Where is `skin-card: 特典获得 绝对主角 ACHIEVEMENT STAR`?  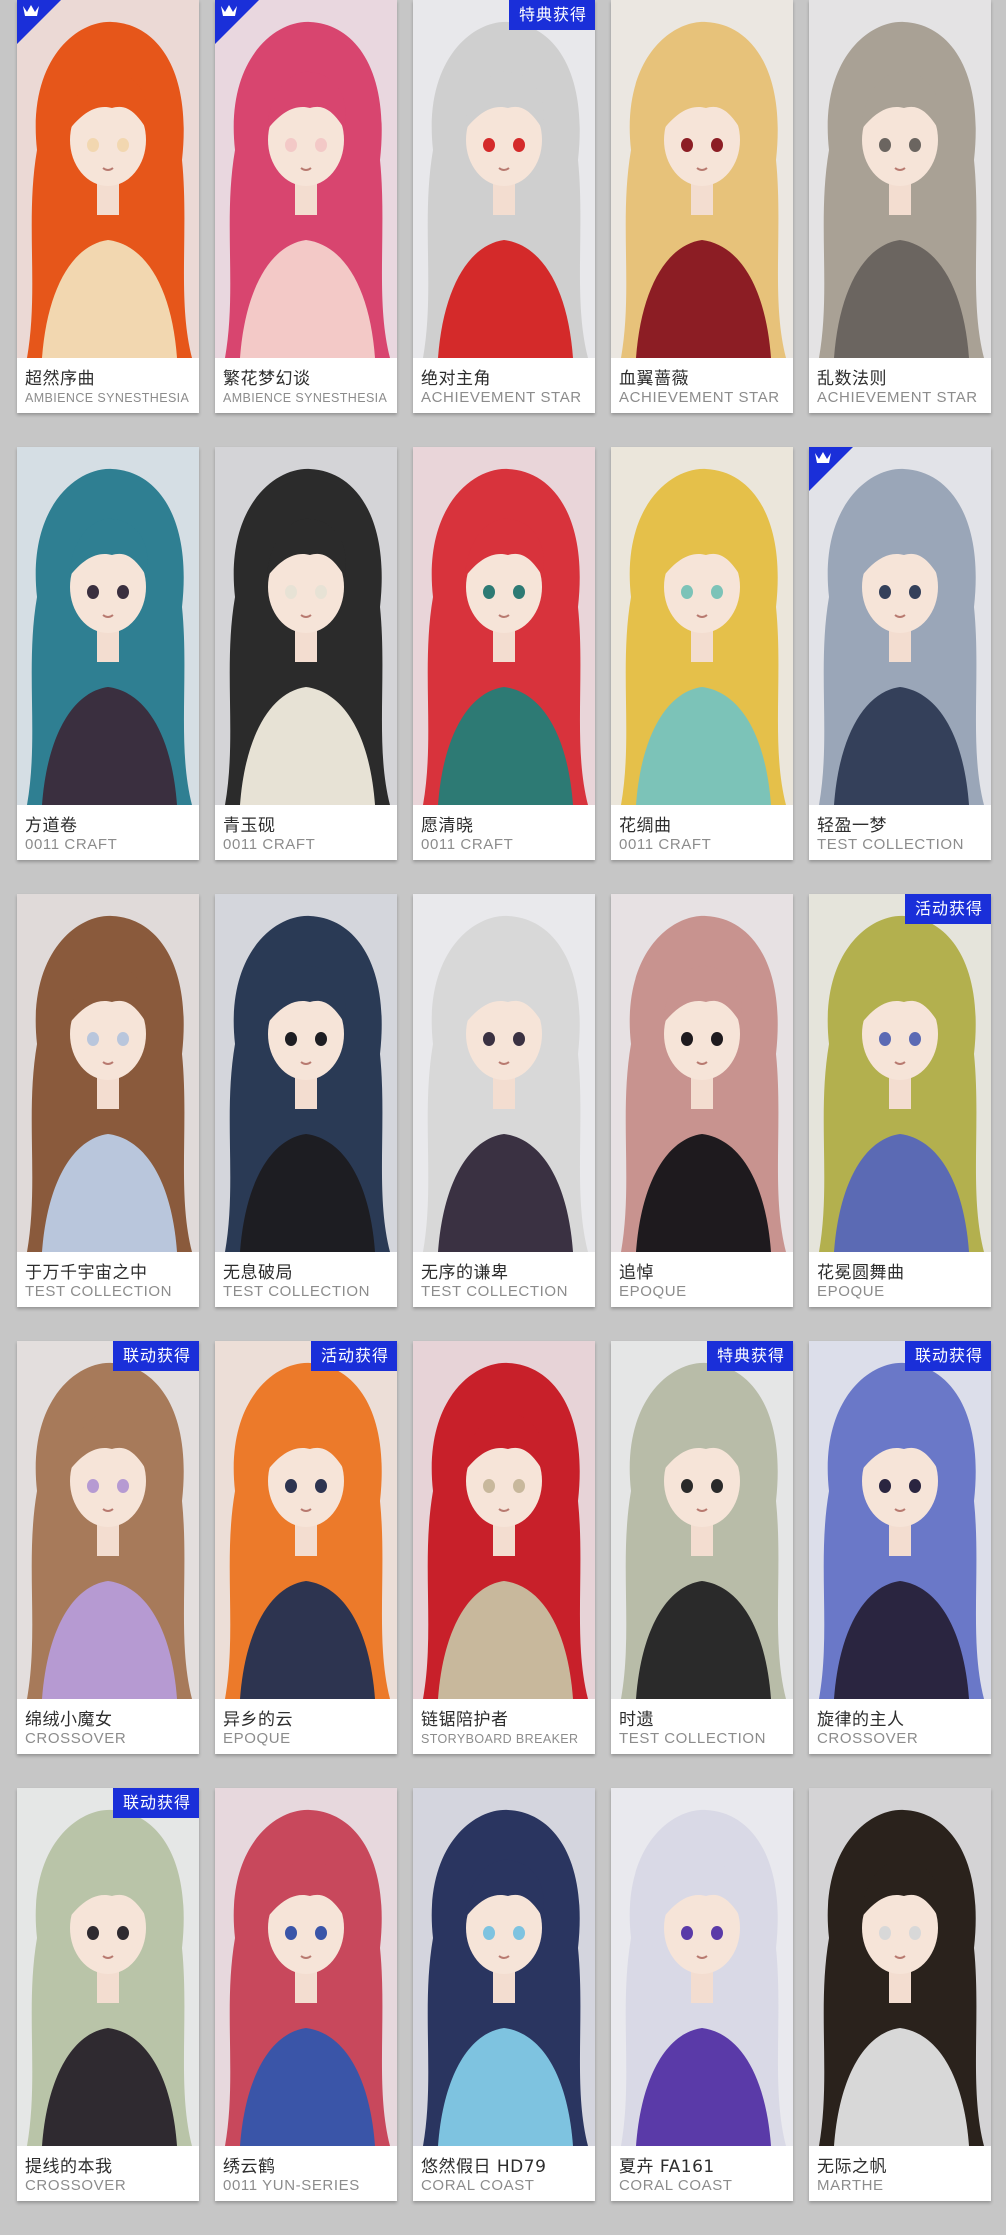 skin-card: 特典获得 绝对主角 ACHIEVEMENT STAR is located at coordinates (504, 206).